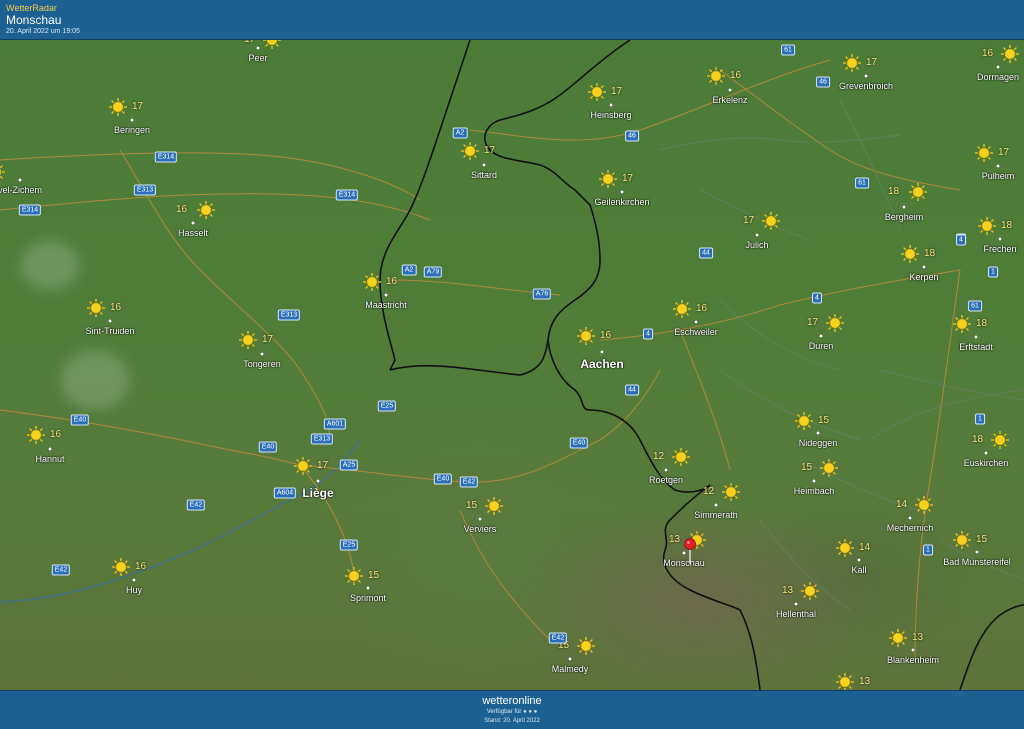  What do you see at coordinates (999, 249) in the screenshot?
I see `city-label: Frechen` at bounding box center [999, 249].